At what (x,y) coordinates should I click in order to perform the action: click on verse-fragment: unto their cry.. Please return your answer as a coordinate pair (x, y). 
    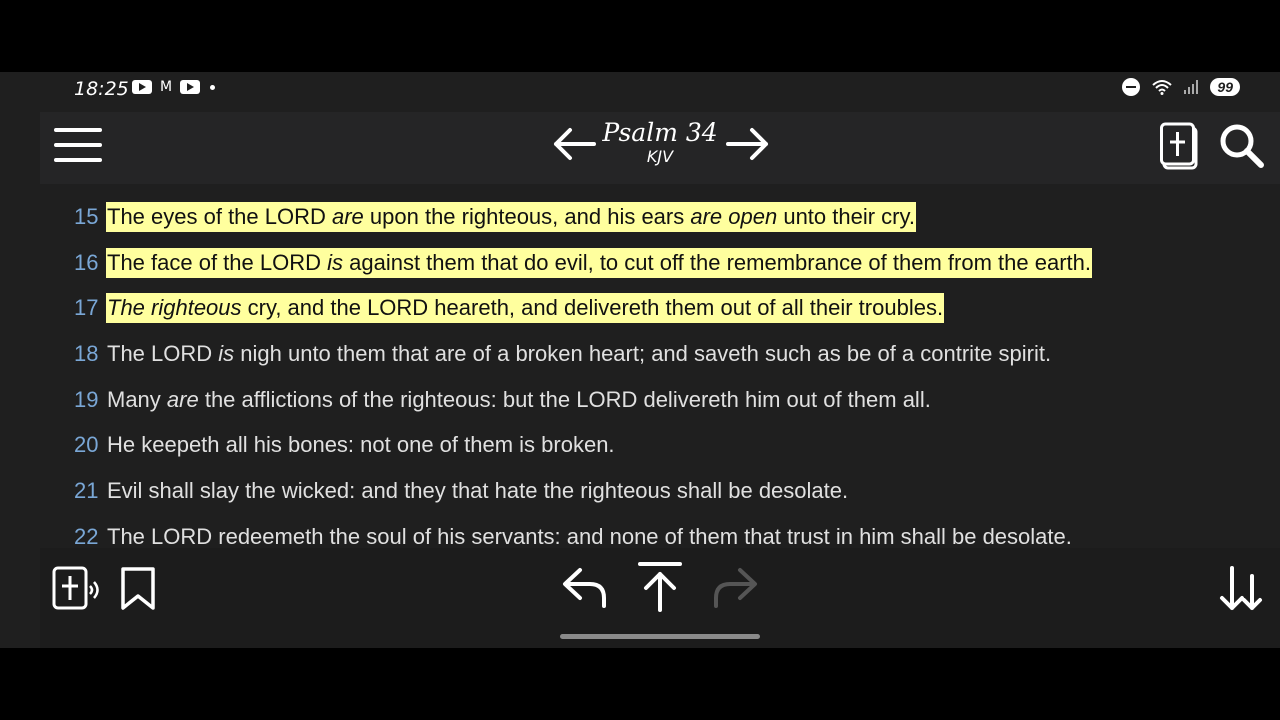
    Looking at the image, I should click on (846, 216).